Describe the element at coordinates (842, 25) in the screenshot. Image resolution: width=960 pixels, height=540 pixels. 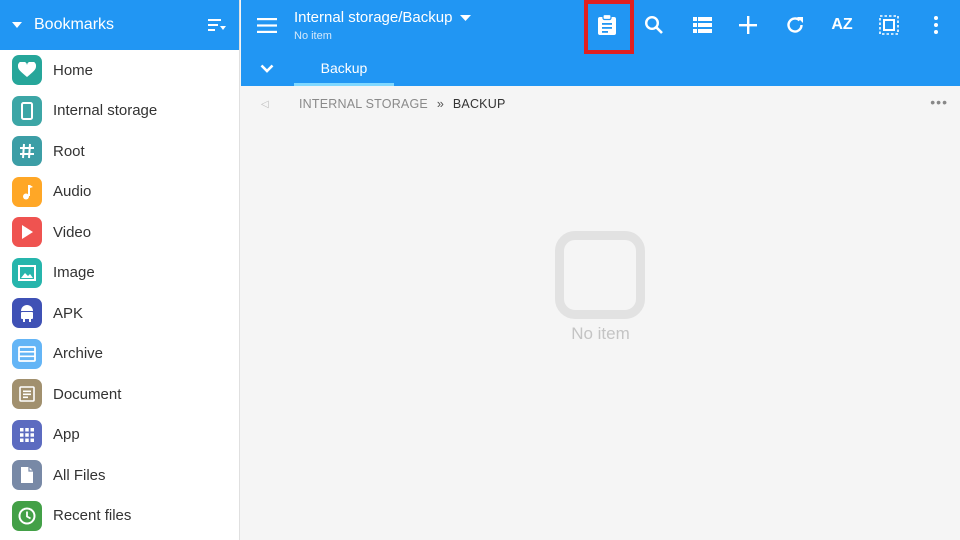
I see `sort-az-button: AZ` at that location.